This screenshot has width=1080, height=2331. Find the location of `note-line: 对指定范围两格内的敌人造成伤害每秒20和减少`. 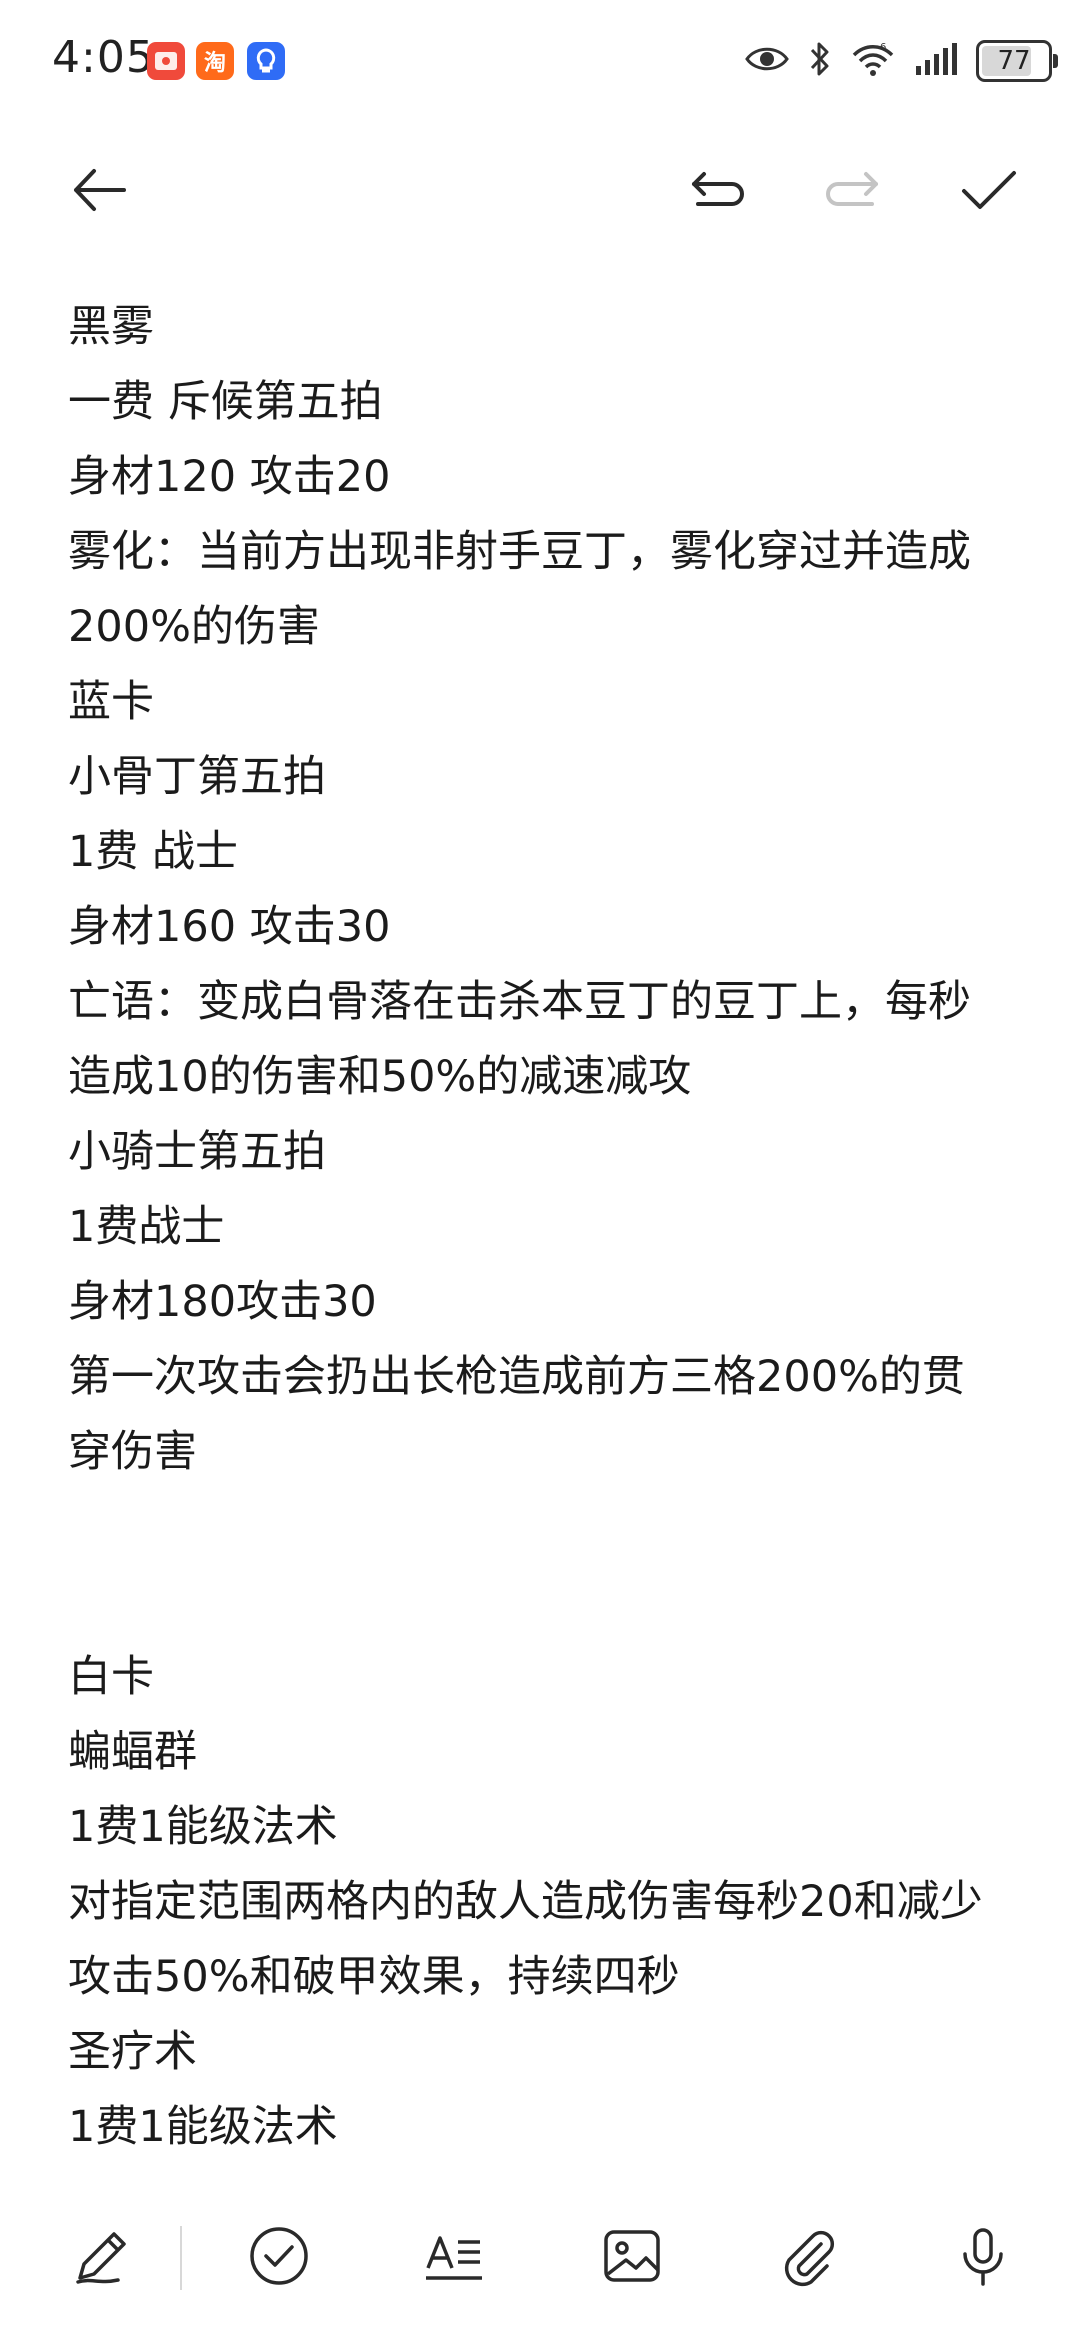

note-line: 对指定范围两格内的敌人造成伤害每秒20和减少 is located at coordinates (525, 1902).